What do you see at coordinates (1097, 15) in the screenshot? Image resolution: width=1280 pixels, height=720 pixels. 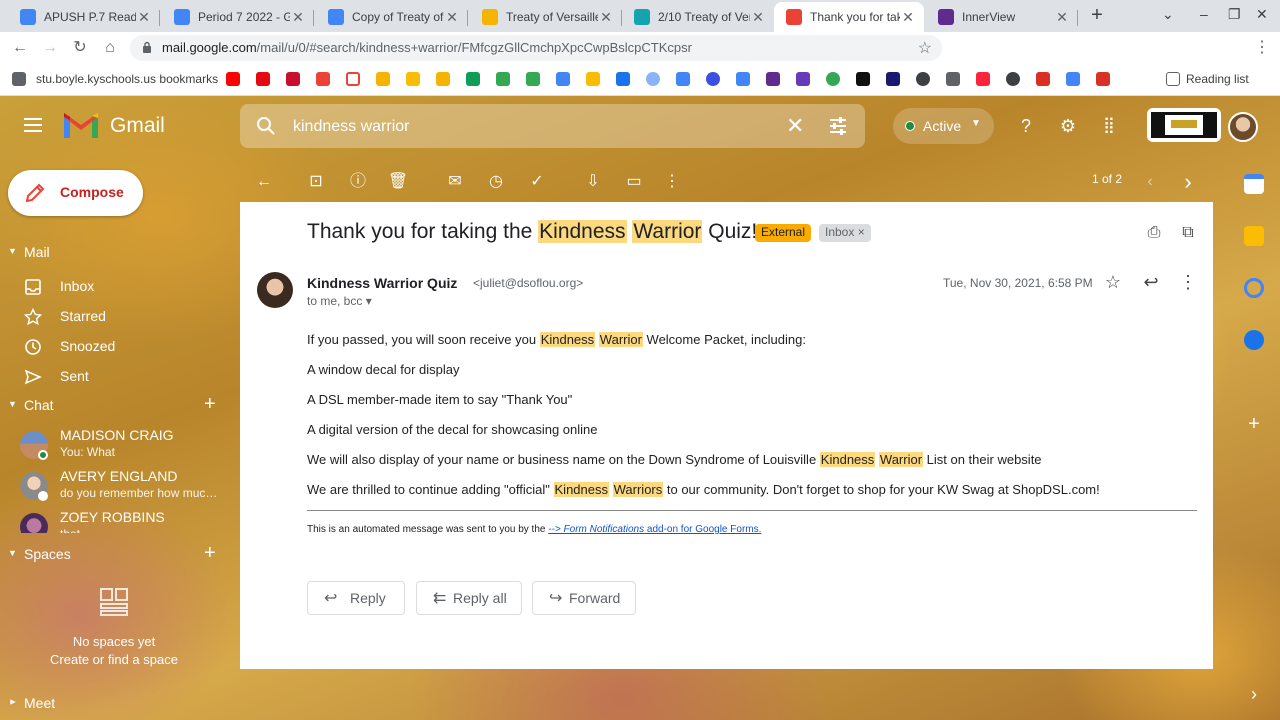 I see `new-tab-button: +` at bounding box center [1097, 15].